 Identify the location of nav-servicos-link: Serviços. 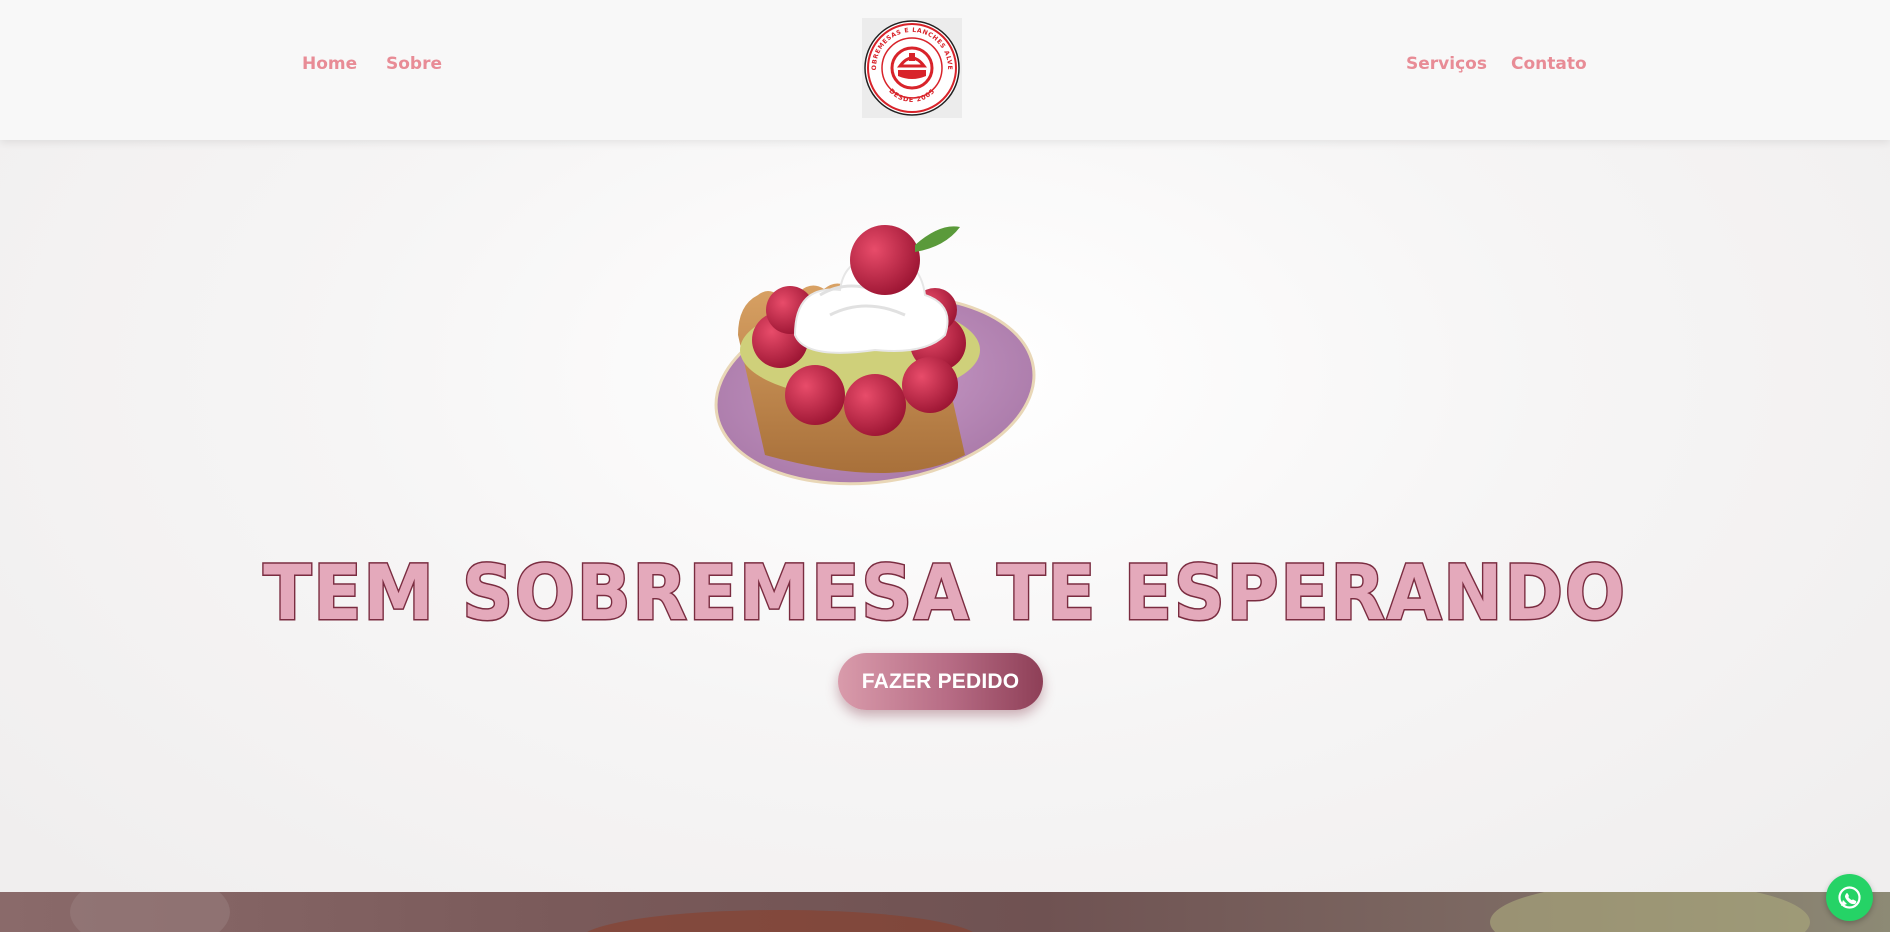
(1446, 64).